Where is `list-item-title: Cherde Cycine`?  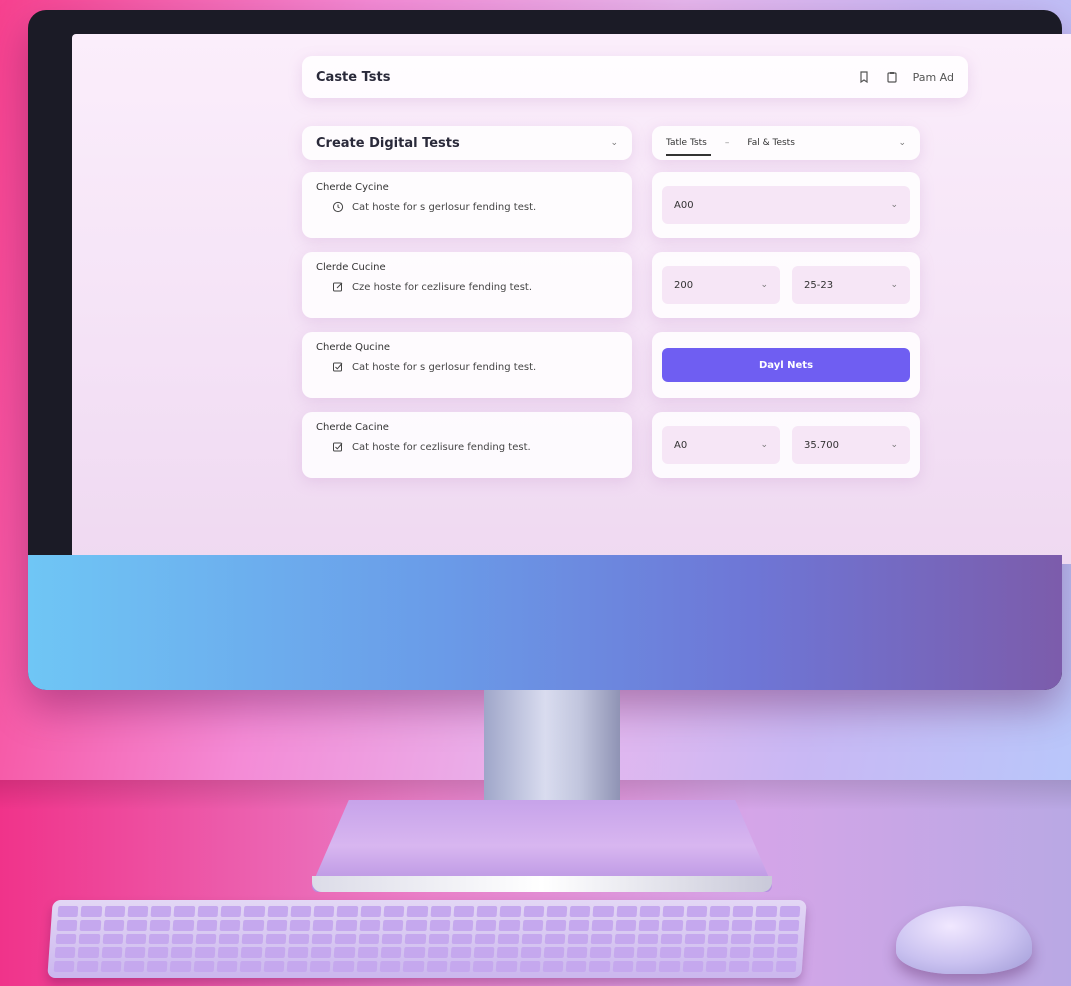
list-item-title: Cherde Cycine is located at coordinates (352, 187).